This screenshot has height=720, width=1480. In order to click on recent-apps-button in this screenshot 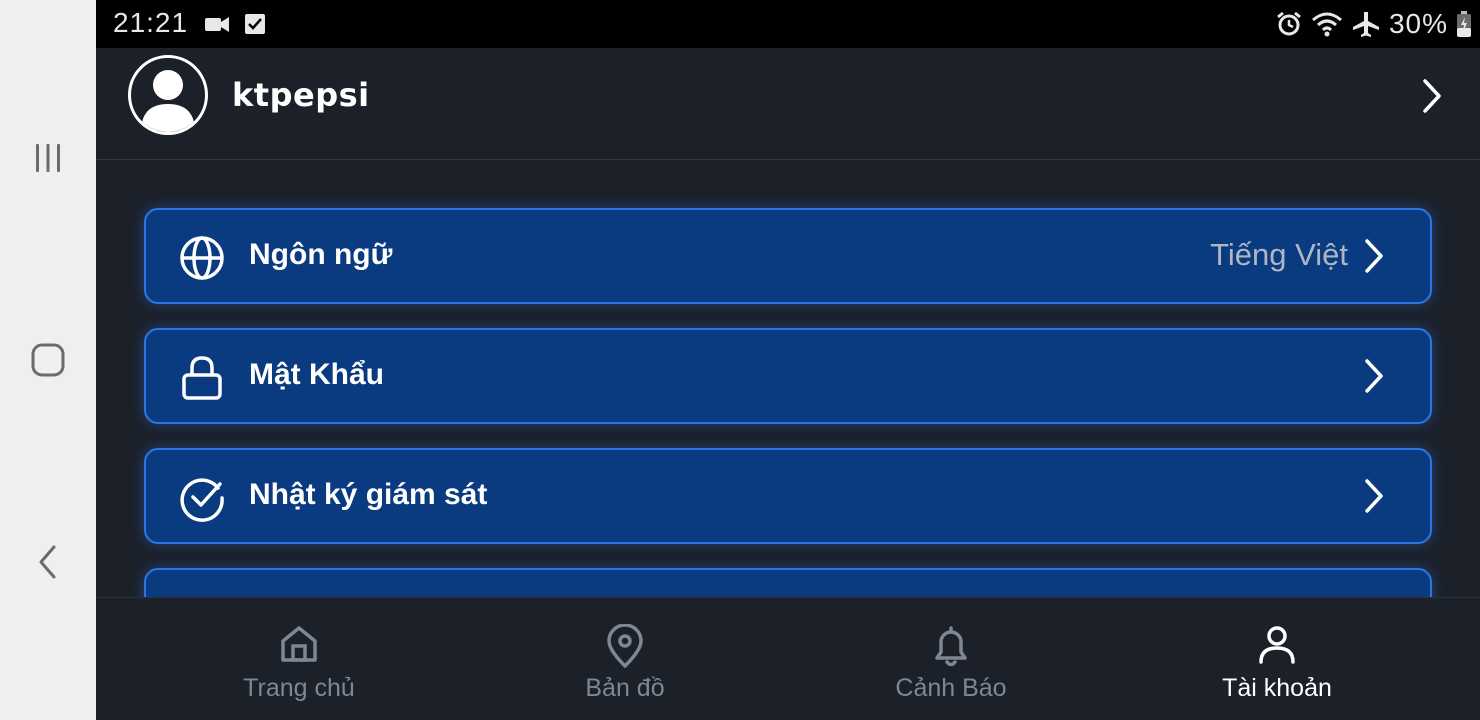, I will do `click(48, 158)`.